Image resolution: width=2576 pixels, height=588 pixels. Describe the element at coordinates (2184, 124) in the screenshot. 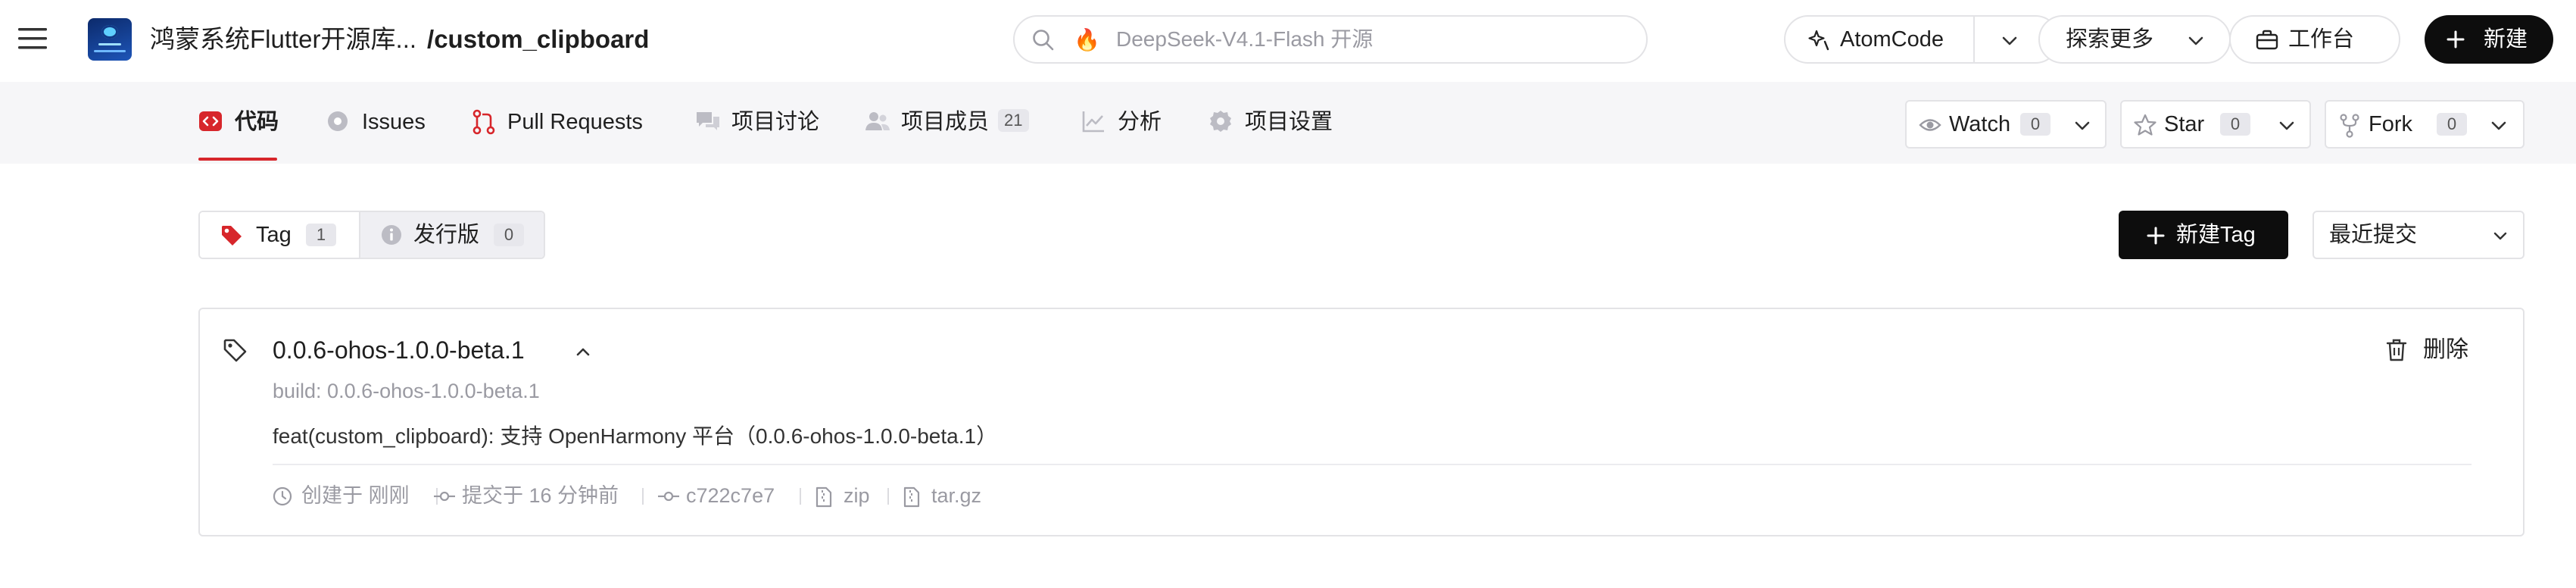

I see `star-label: Star` at that location.